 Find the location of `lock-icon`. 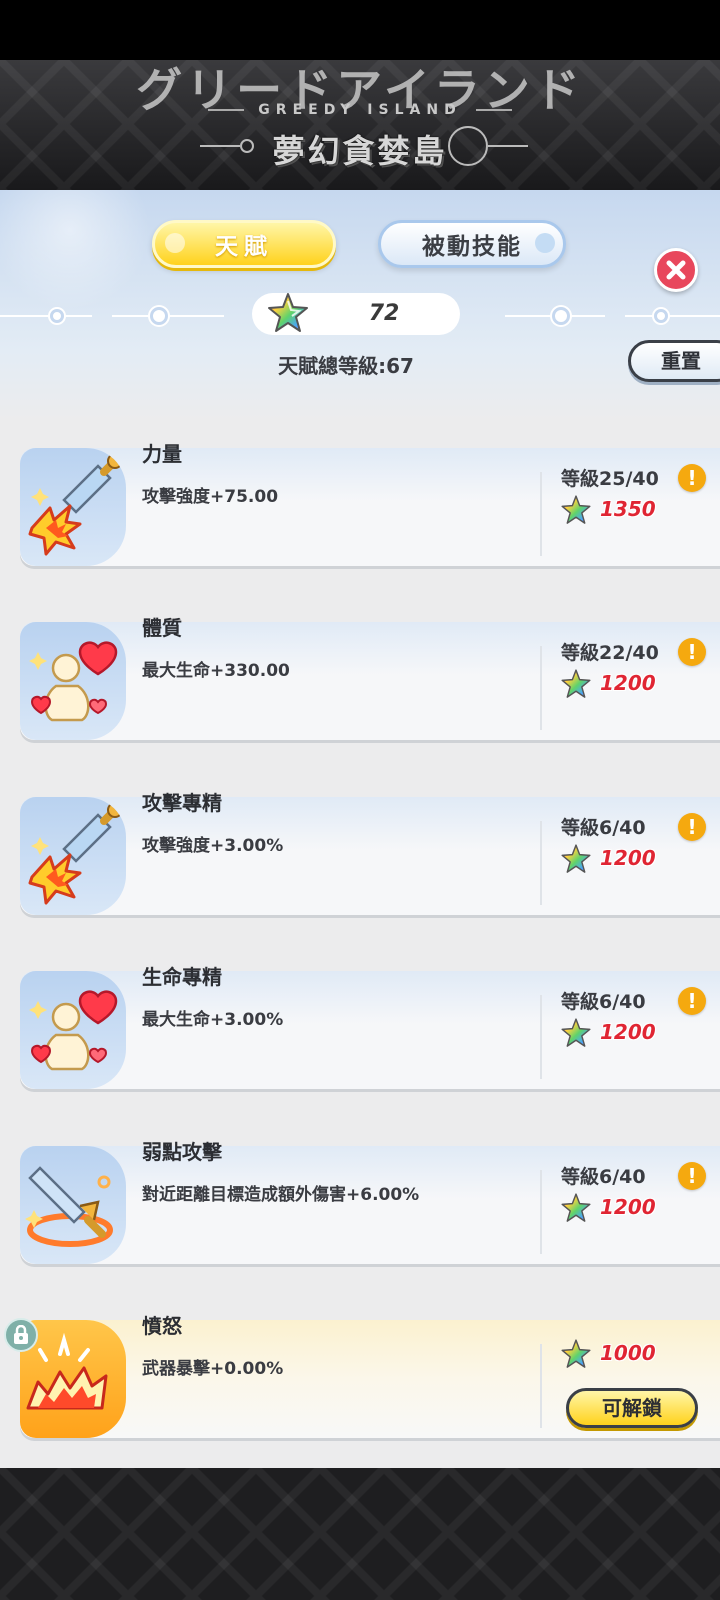

lock-icon is located at coordinates (21, 1335).